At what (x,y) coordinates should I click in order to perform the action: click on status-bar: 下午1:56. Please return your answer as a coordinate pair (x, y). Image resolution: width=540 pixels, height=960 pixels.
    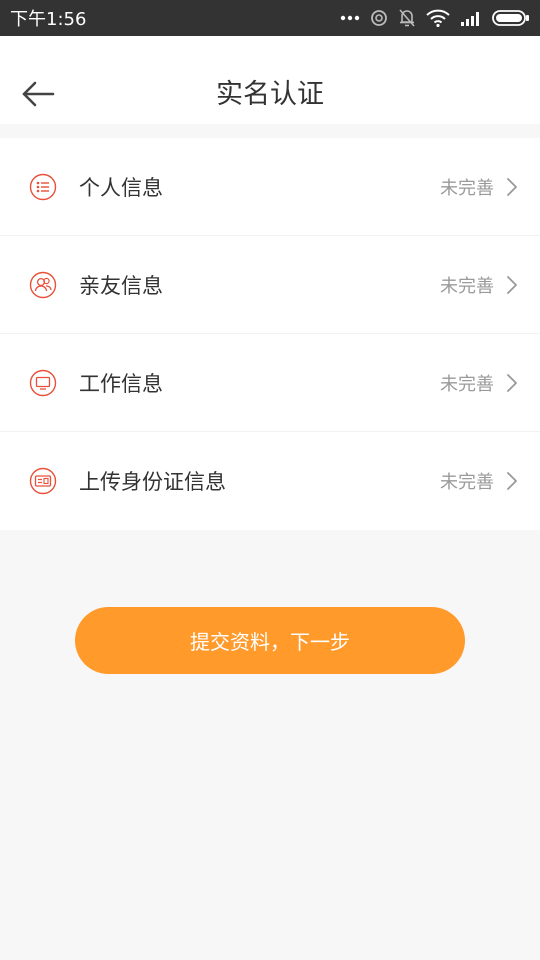
    Looking at the image, I should click on (270, 18).